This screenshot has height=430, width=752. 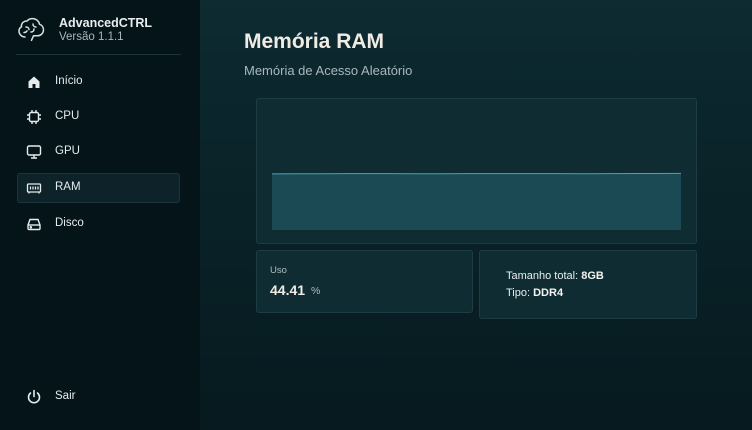 What do you see at coordinates (98, 54) in the screenshot?
I see `sidebar-divider` at bounding box center [98, 54].